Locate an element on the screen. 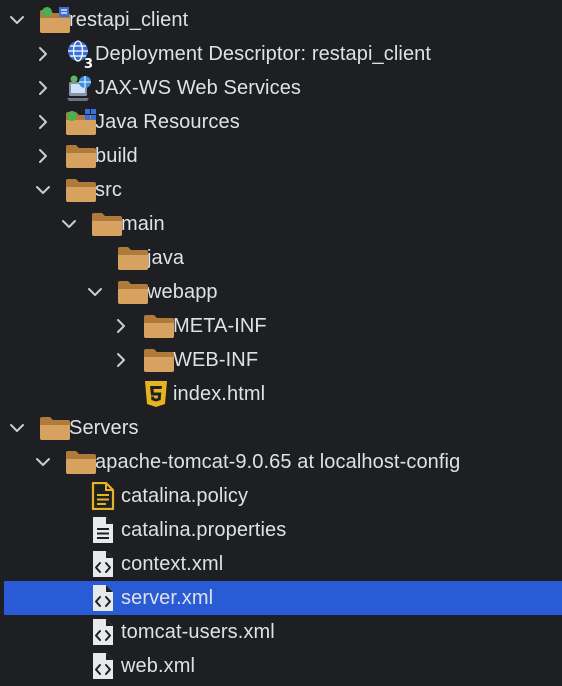 Image resolution: width=562 pixels, height=686 pixels. tree-item-file-catalina-policy: catalina.policy is located at coordinates (281, 496).